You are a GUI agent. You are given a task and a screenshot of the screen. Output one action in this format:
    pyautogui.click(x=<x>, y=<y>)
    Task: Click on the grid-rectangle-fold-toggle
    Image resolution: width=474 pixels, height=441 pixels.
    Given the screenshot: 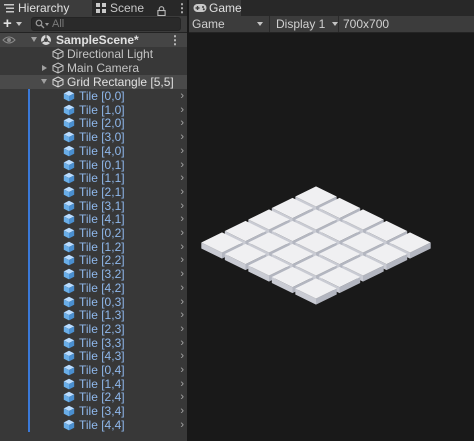 What is the action you would take?
    pyautogui.click(x=44, y=81)
    